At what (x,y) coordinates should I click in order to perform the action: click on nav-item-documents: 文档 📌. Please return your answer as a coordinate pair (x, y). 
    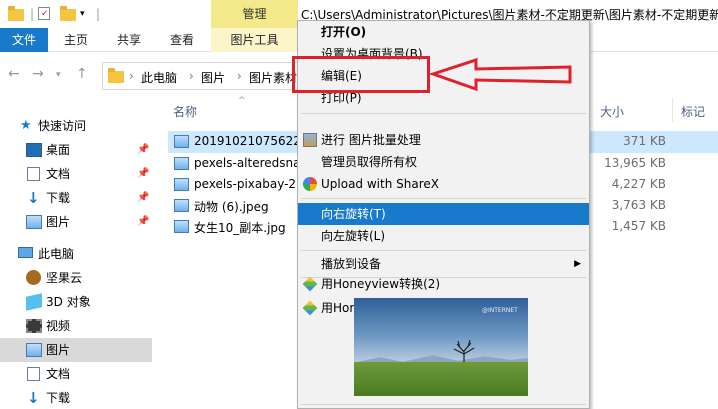
    Looking at the image, I should click on (88, 174).